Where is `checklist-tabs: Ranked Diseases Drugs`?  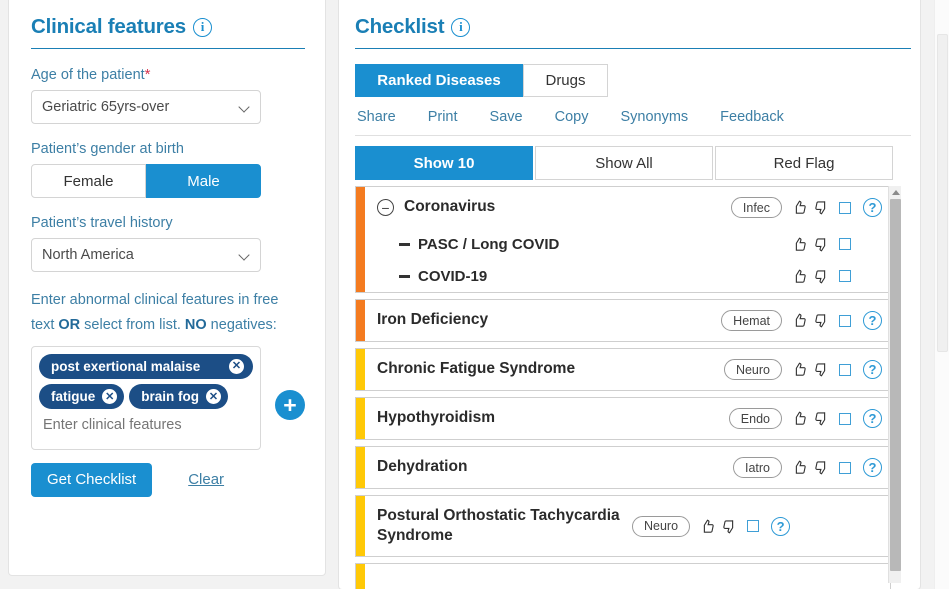 checklist-tabs: Ranked Diseases Drugs is located at coordinates (637, 80).